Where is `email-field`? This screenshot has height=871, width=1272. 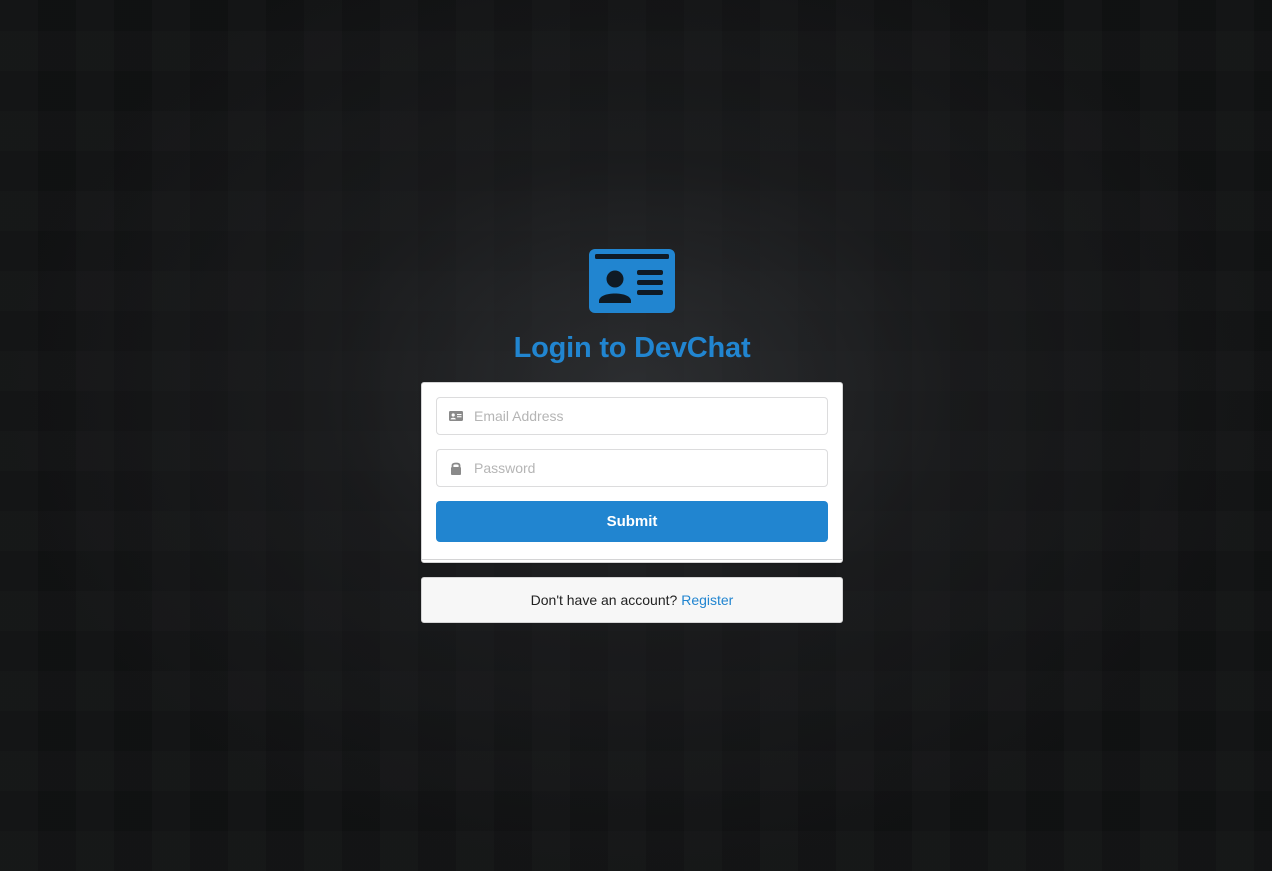 email-field is located at coordinates (632, 416).